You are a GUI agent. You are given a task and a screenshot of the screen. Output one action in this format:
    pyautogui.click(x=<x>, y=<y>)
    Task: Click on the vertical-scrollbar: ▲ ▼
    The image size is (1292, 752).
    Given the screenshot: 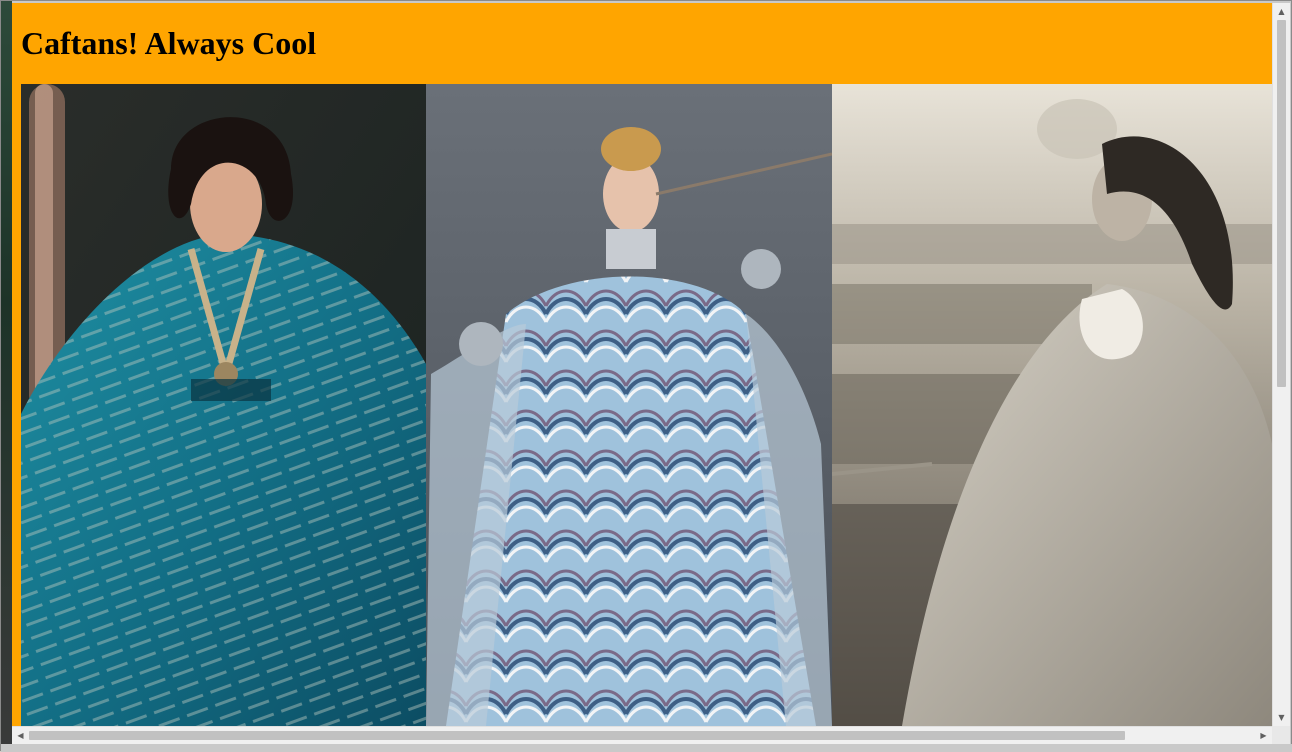 What is the action you would take?
    pyautogui.click(x=1281, y=364)
    